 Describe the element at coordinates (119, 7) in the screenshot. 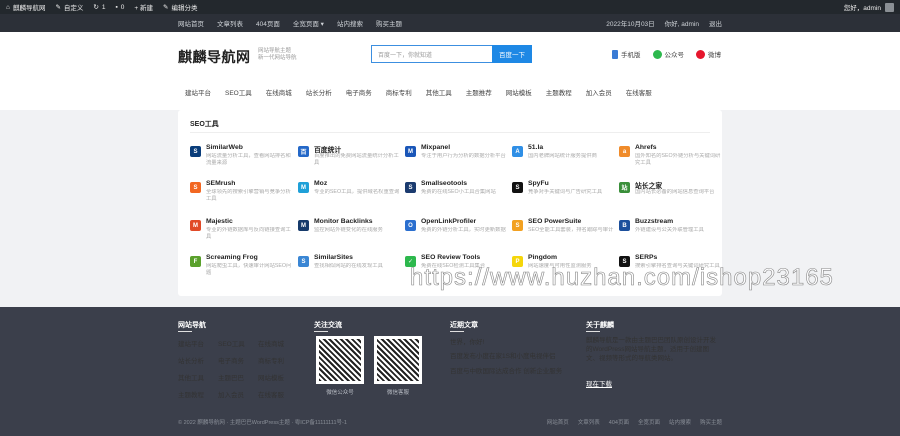

I see `admin-comments: ▪ 0` at that location.